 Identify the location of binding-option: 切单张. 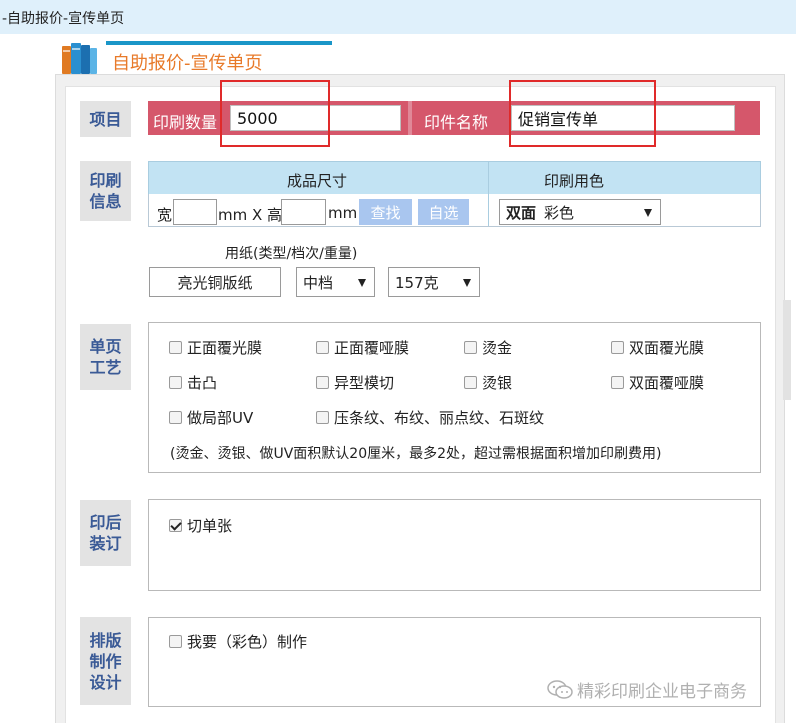
(200, 525).